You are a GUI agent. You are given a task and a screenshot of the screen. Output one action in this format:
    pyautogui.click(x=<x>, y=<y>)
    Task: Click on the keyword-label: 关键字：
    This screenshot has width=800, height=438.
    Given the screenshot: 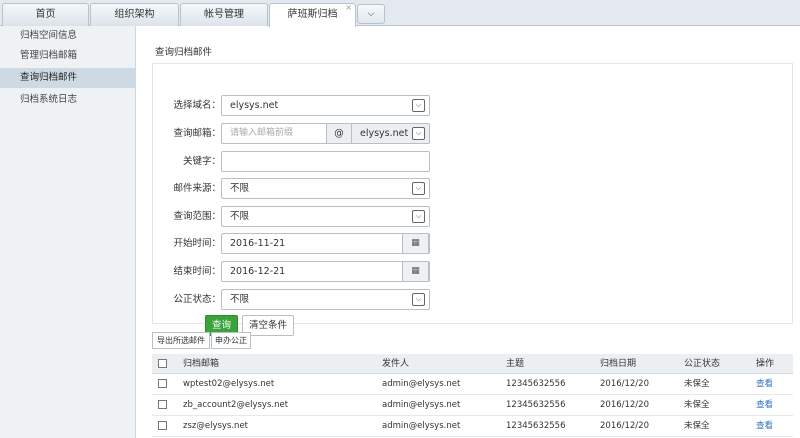 What is the action you would take?
    pyautogui.click(x=201, y=161)
    